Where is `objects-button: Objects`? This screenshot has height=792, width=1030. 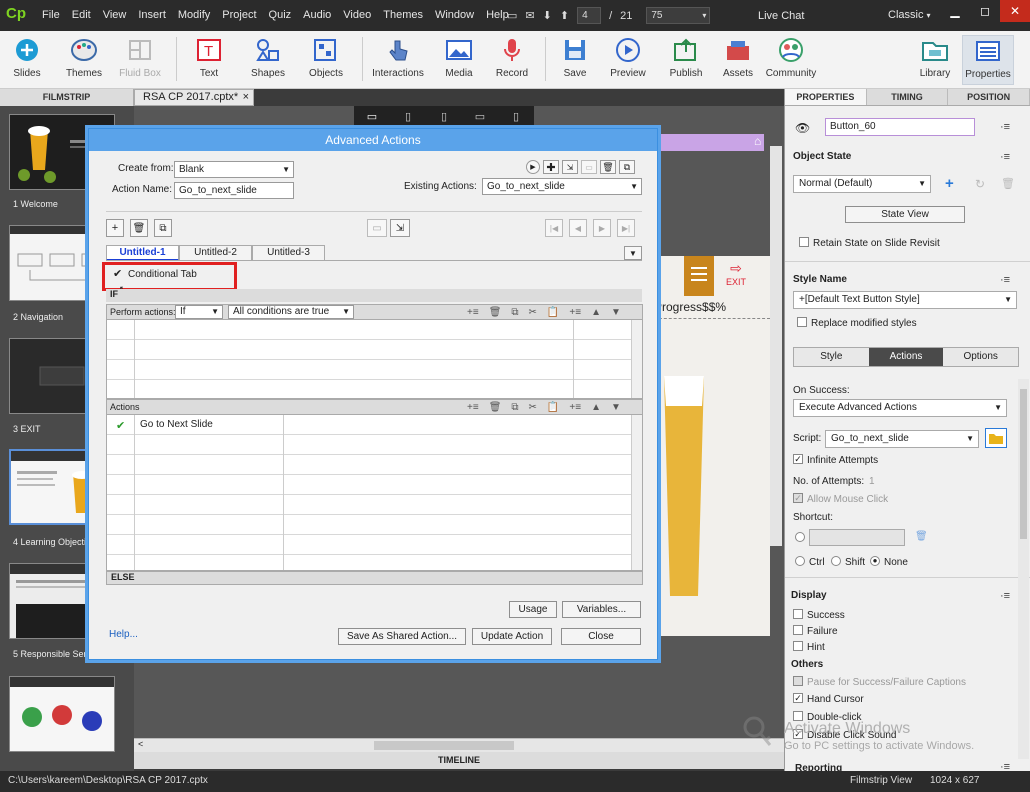
objects-button: Objects is located at coordinates (326, 57).